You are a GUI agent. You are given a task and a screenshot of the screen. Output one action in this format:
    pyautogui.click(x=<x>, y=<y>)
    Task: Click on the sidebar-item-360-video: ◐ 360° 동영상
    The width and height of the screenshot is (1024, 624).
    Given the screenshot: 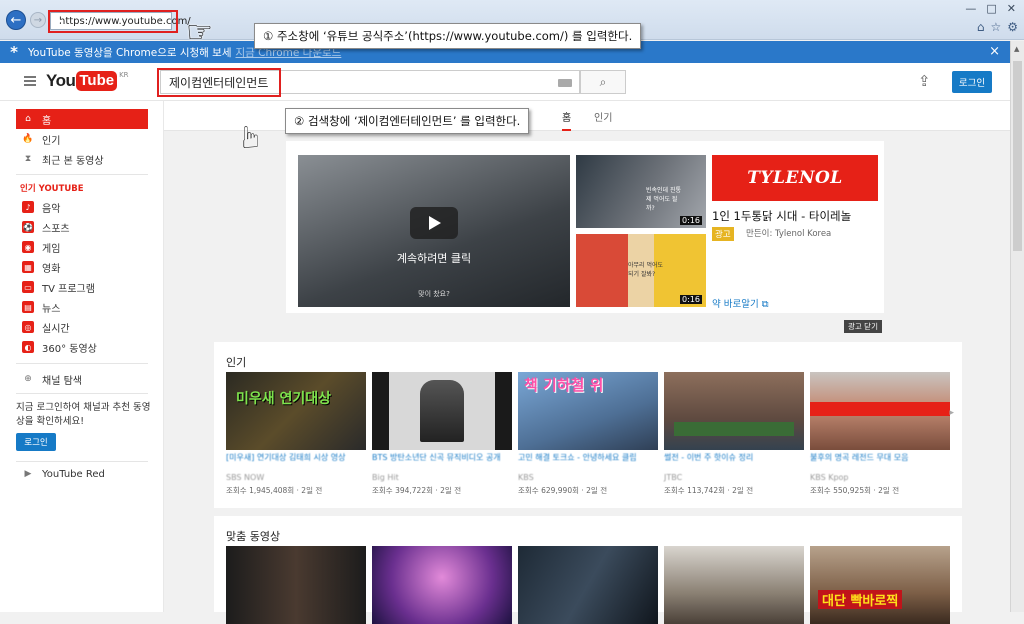 What is the action you would take?
    pyautogui.click(x=82, y=347)
    